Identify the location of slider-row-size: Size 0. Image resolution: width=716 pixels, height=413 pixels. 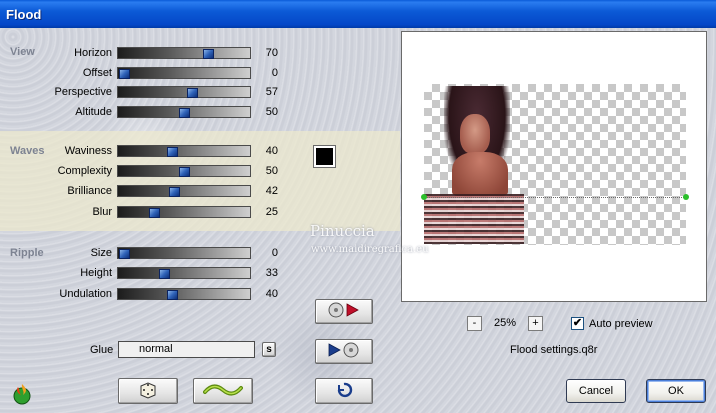
(145, 253).